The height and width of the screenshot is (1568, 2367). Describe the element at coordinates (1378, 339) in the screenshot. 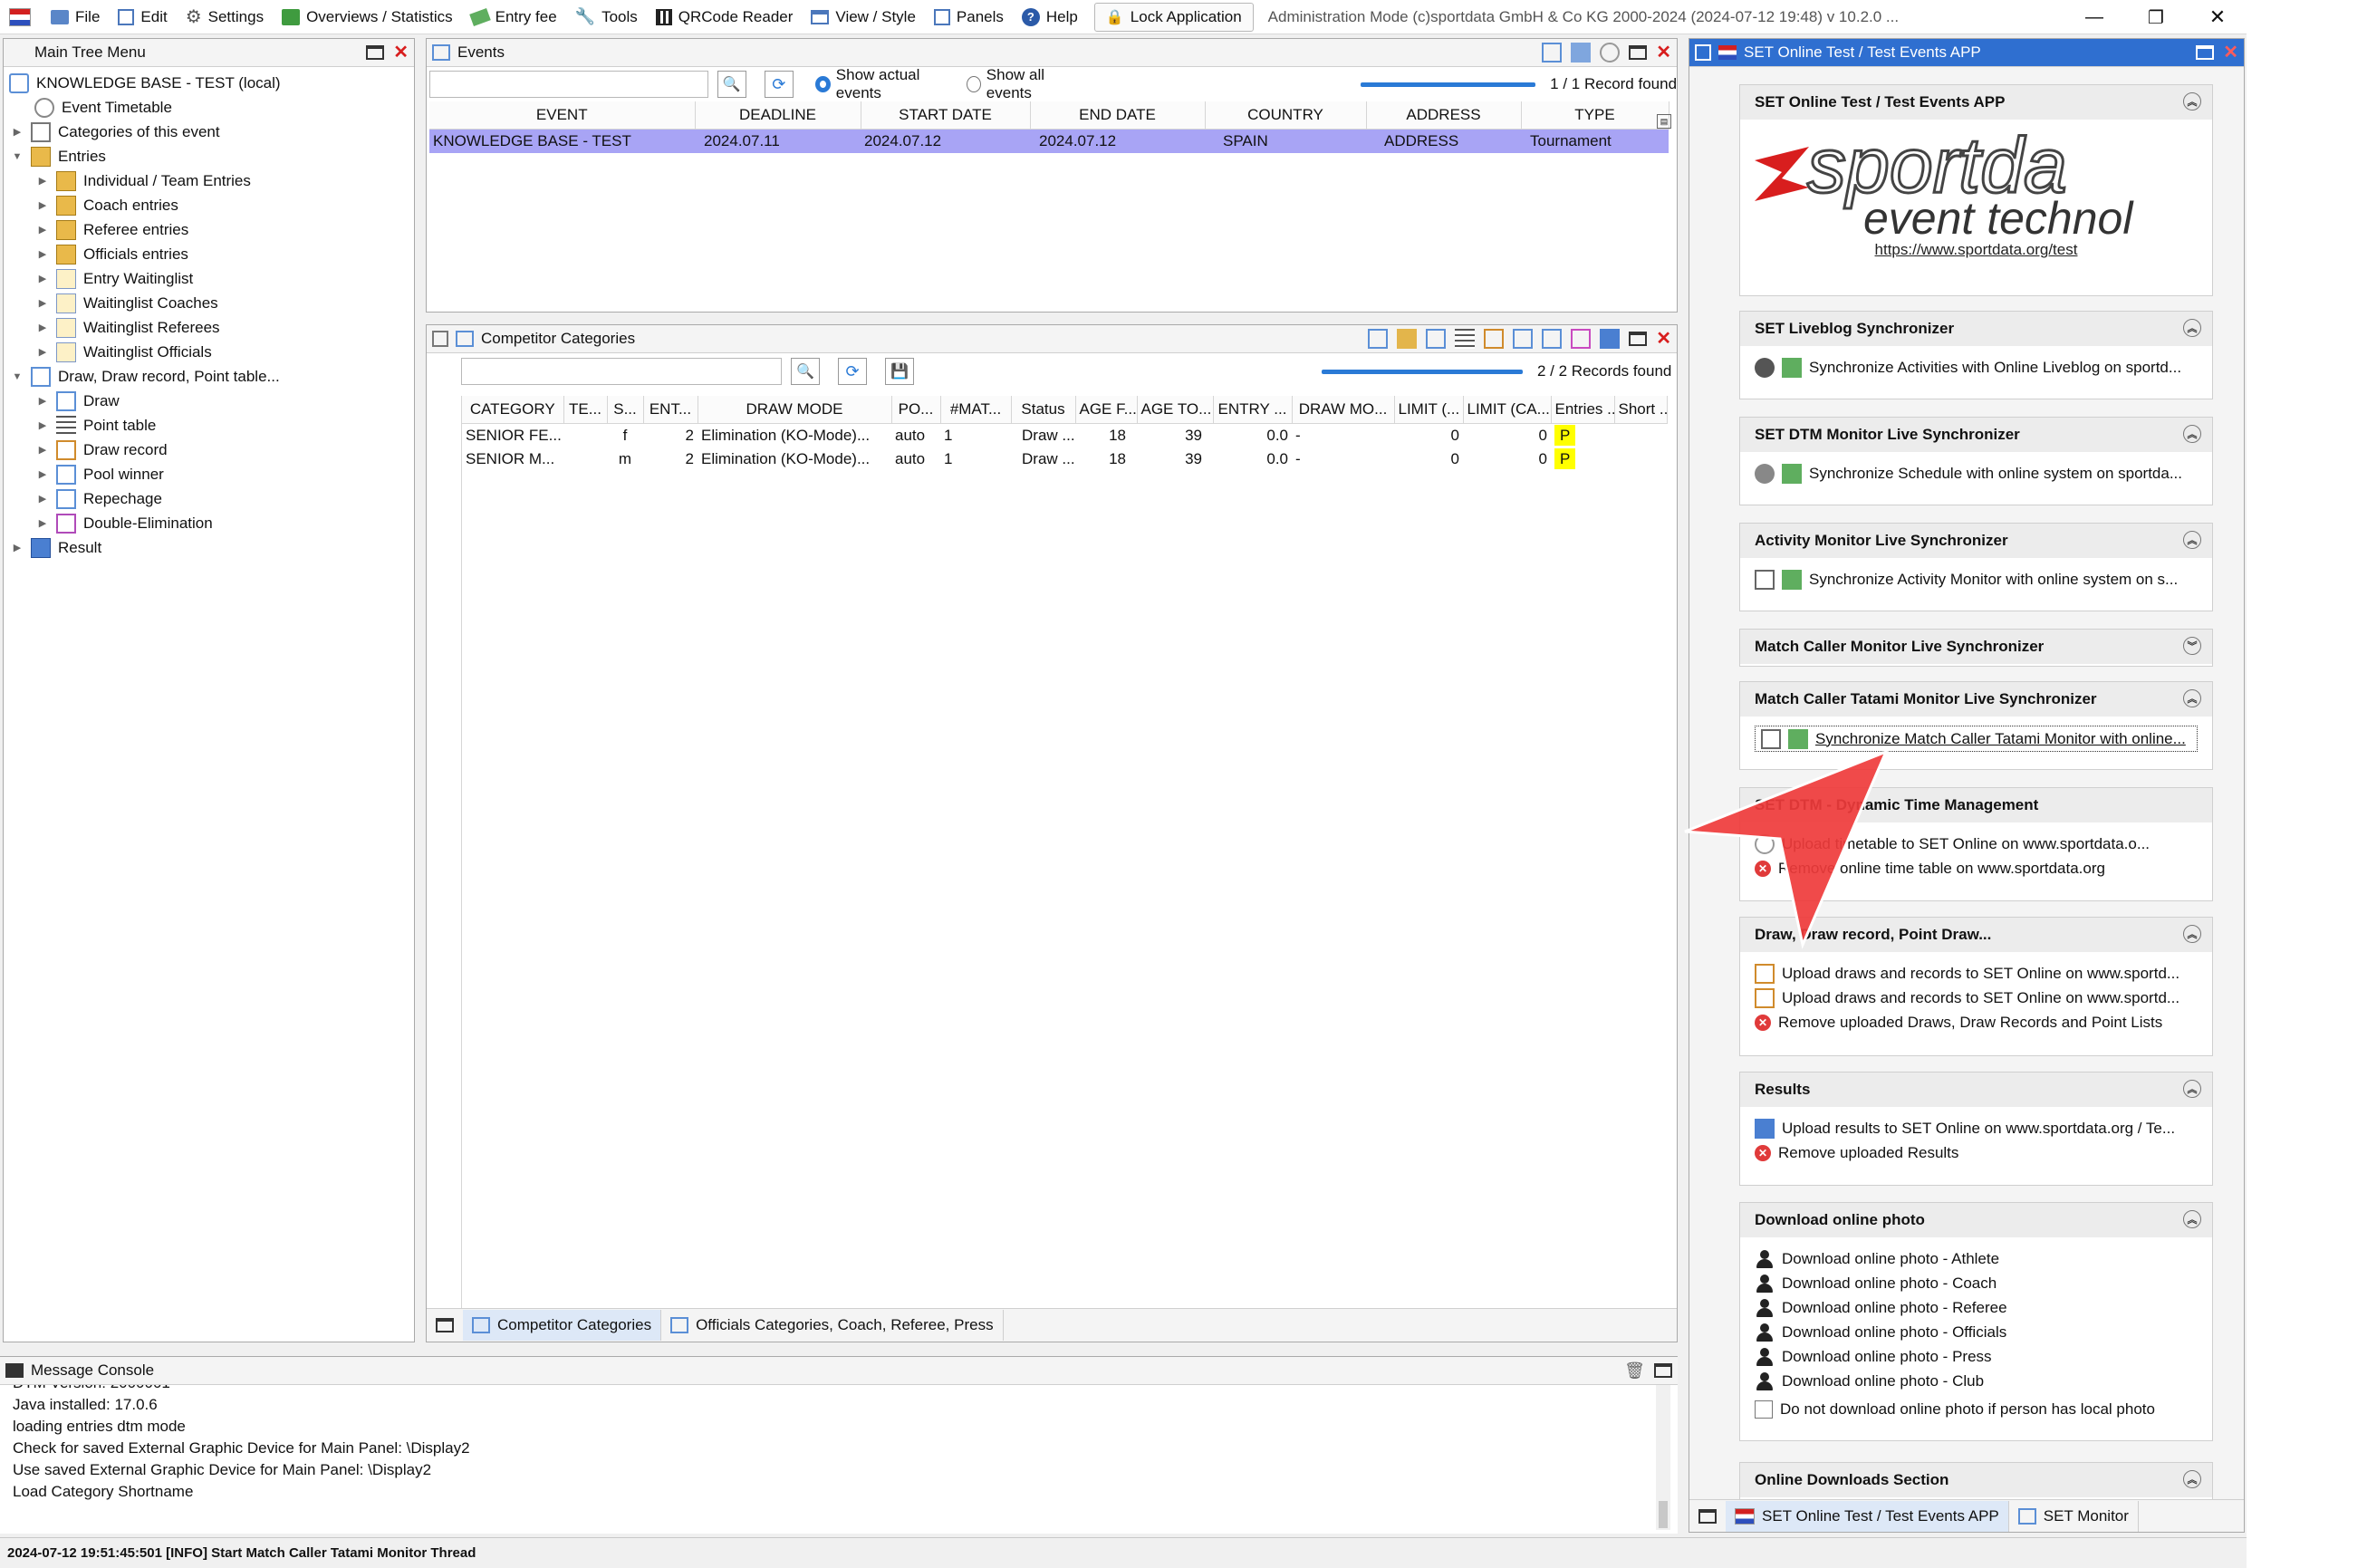

I see `tool-icon` at that location.